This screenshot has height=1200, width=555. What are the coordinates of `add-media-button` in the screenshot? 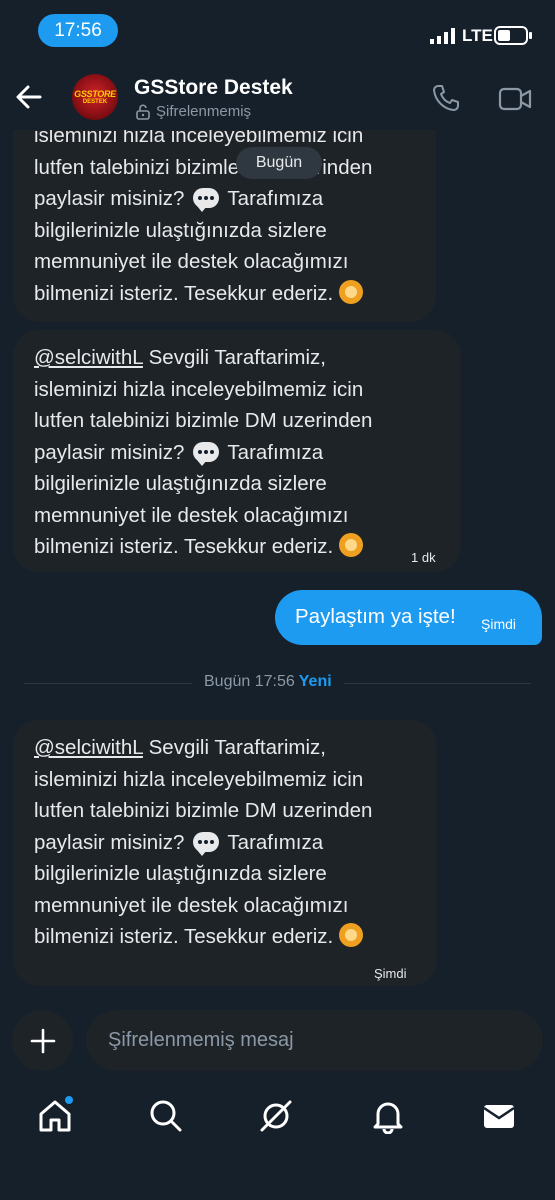 It's located at (42, 1040).